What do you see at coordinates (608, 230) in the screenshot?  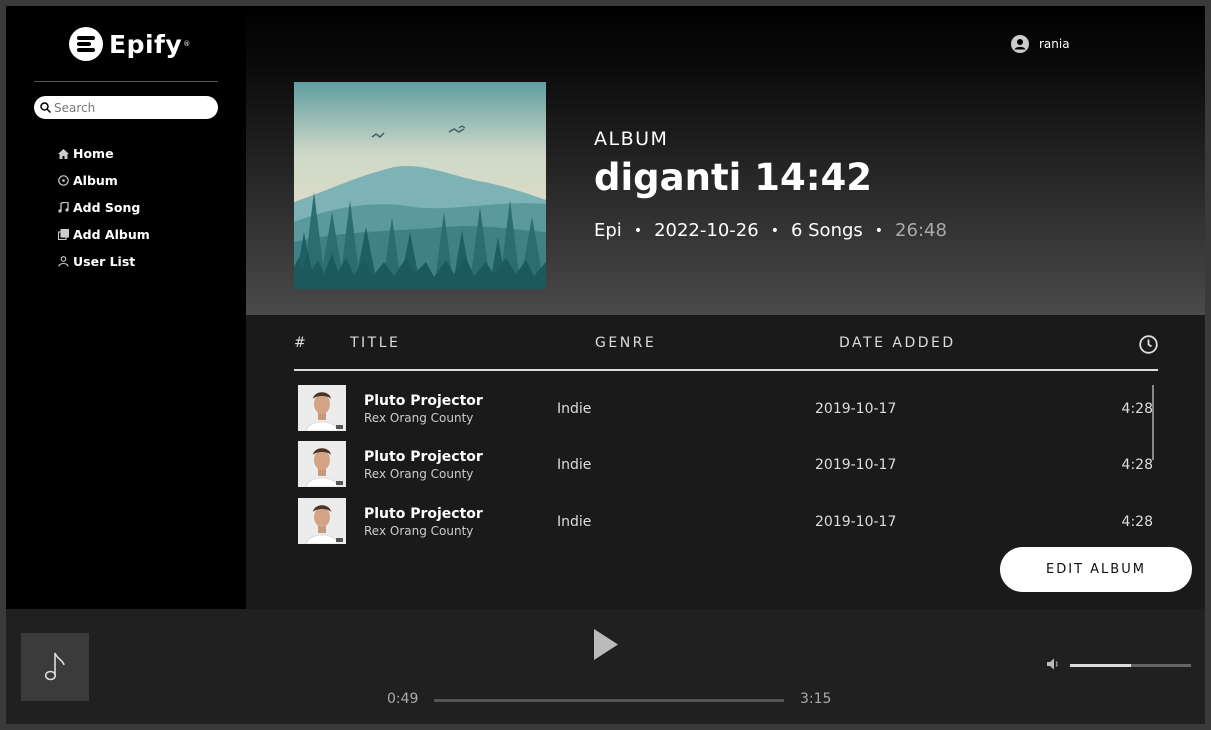 I see `album-artist: Epi` at bounding box center [608, 230].